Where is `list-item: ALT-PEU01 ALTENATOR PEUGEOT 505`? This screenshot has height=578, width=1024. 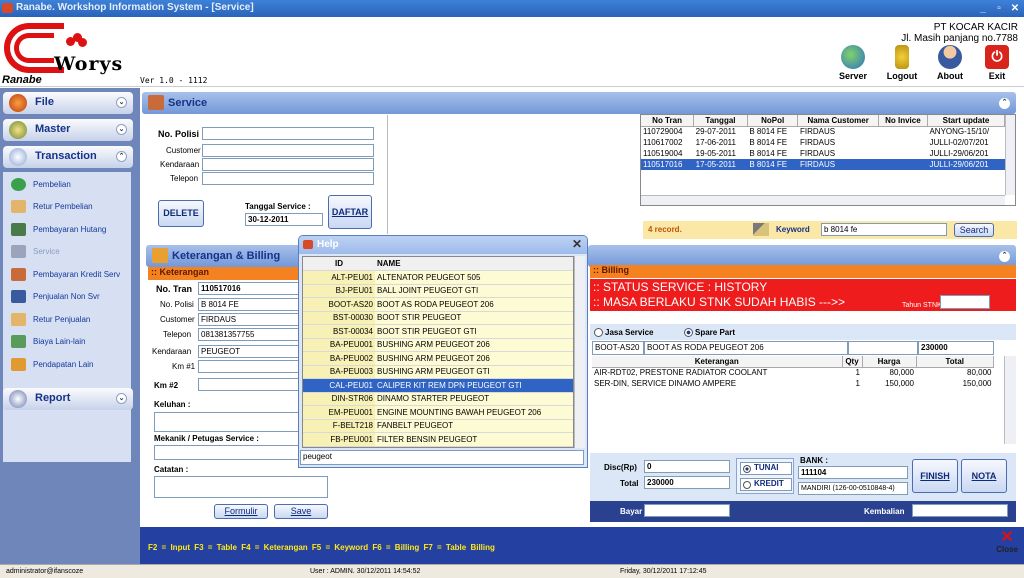
list-item: ALT-PEU01 ALTENATOR PEUGEOT 505 is located at coordinates (438, 277).